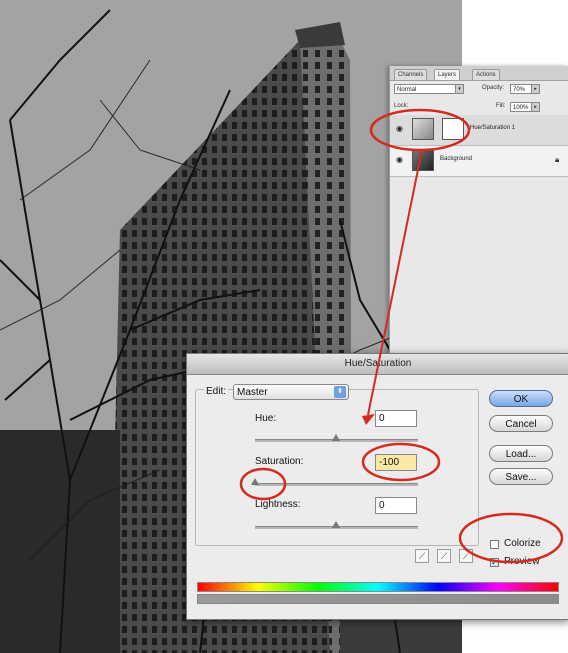 The width and height of the screenshot is (568, 653). I want to click on eyedropper-plus-icon: ⟋, so click(444, 556).